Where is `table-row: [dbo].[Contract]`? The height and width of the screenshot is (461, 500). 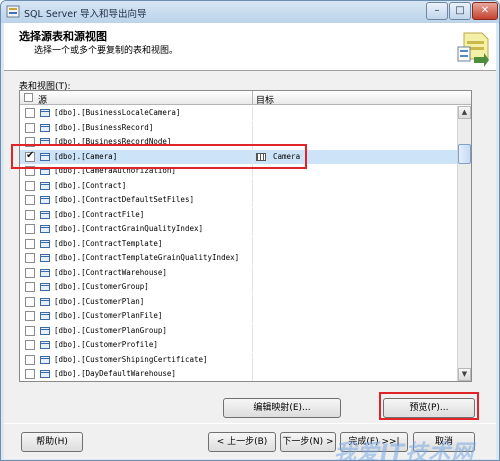 table-row: [dbo].[Contract] is located at coordinates (245, 185).